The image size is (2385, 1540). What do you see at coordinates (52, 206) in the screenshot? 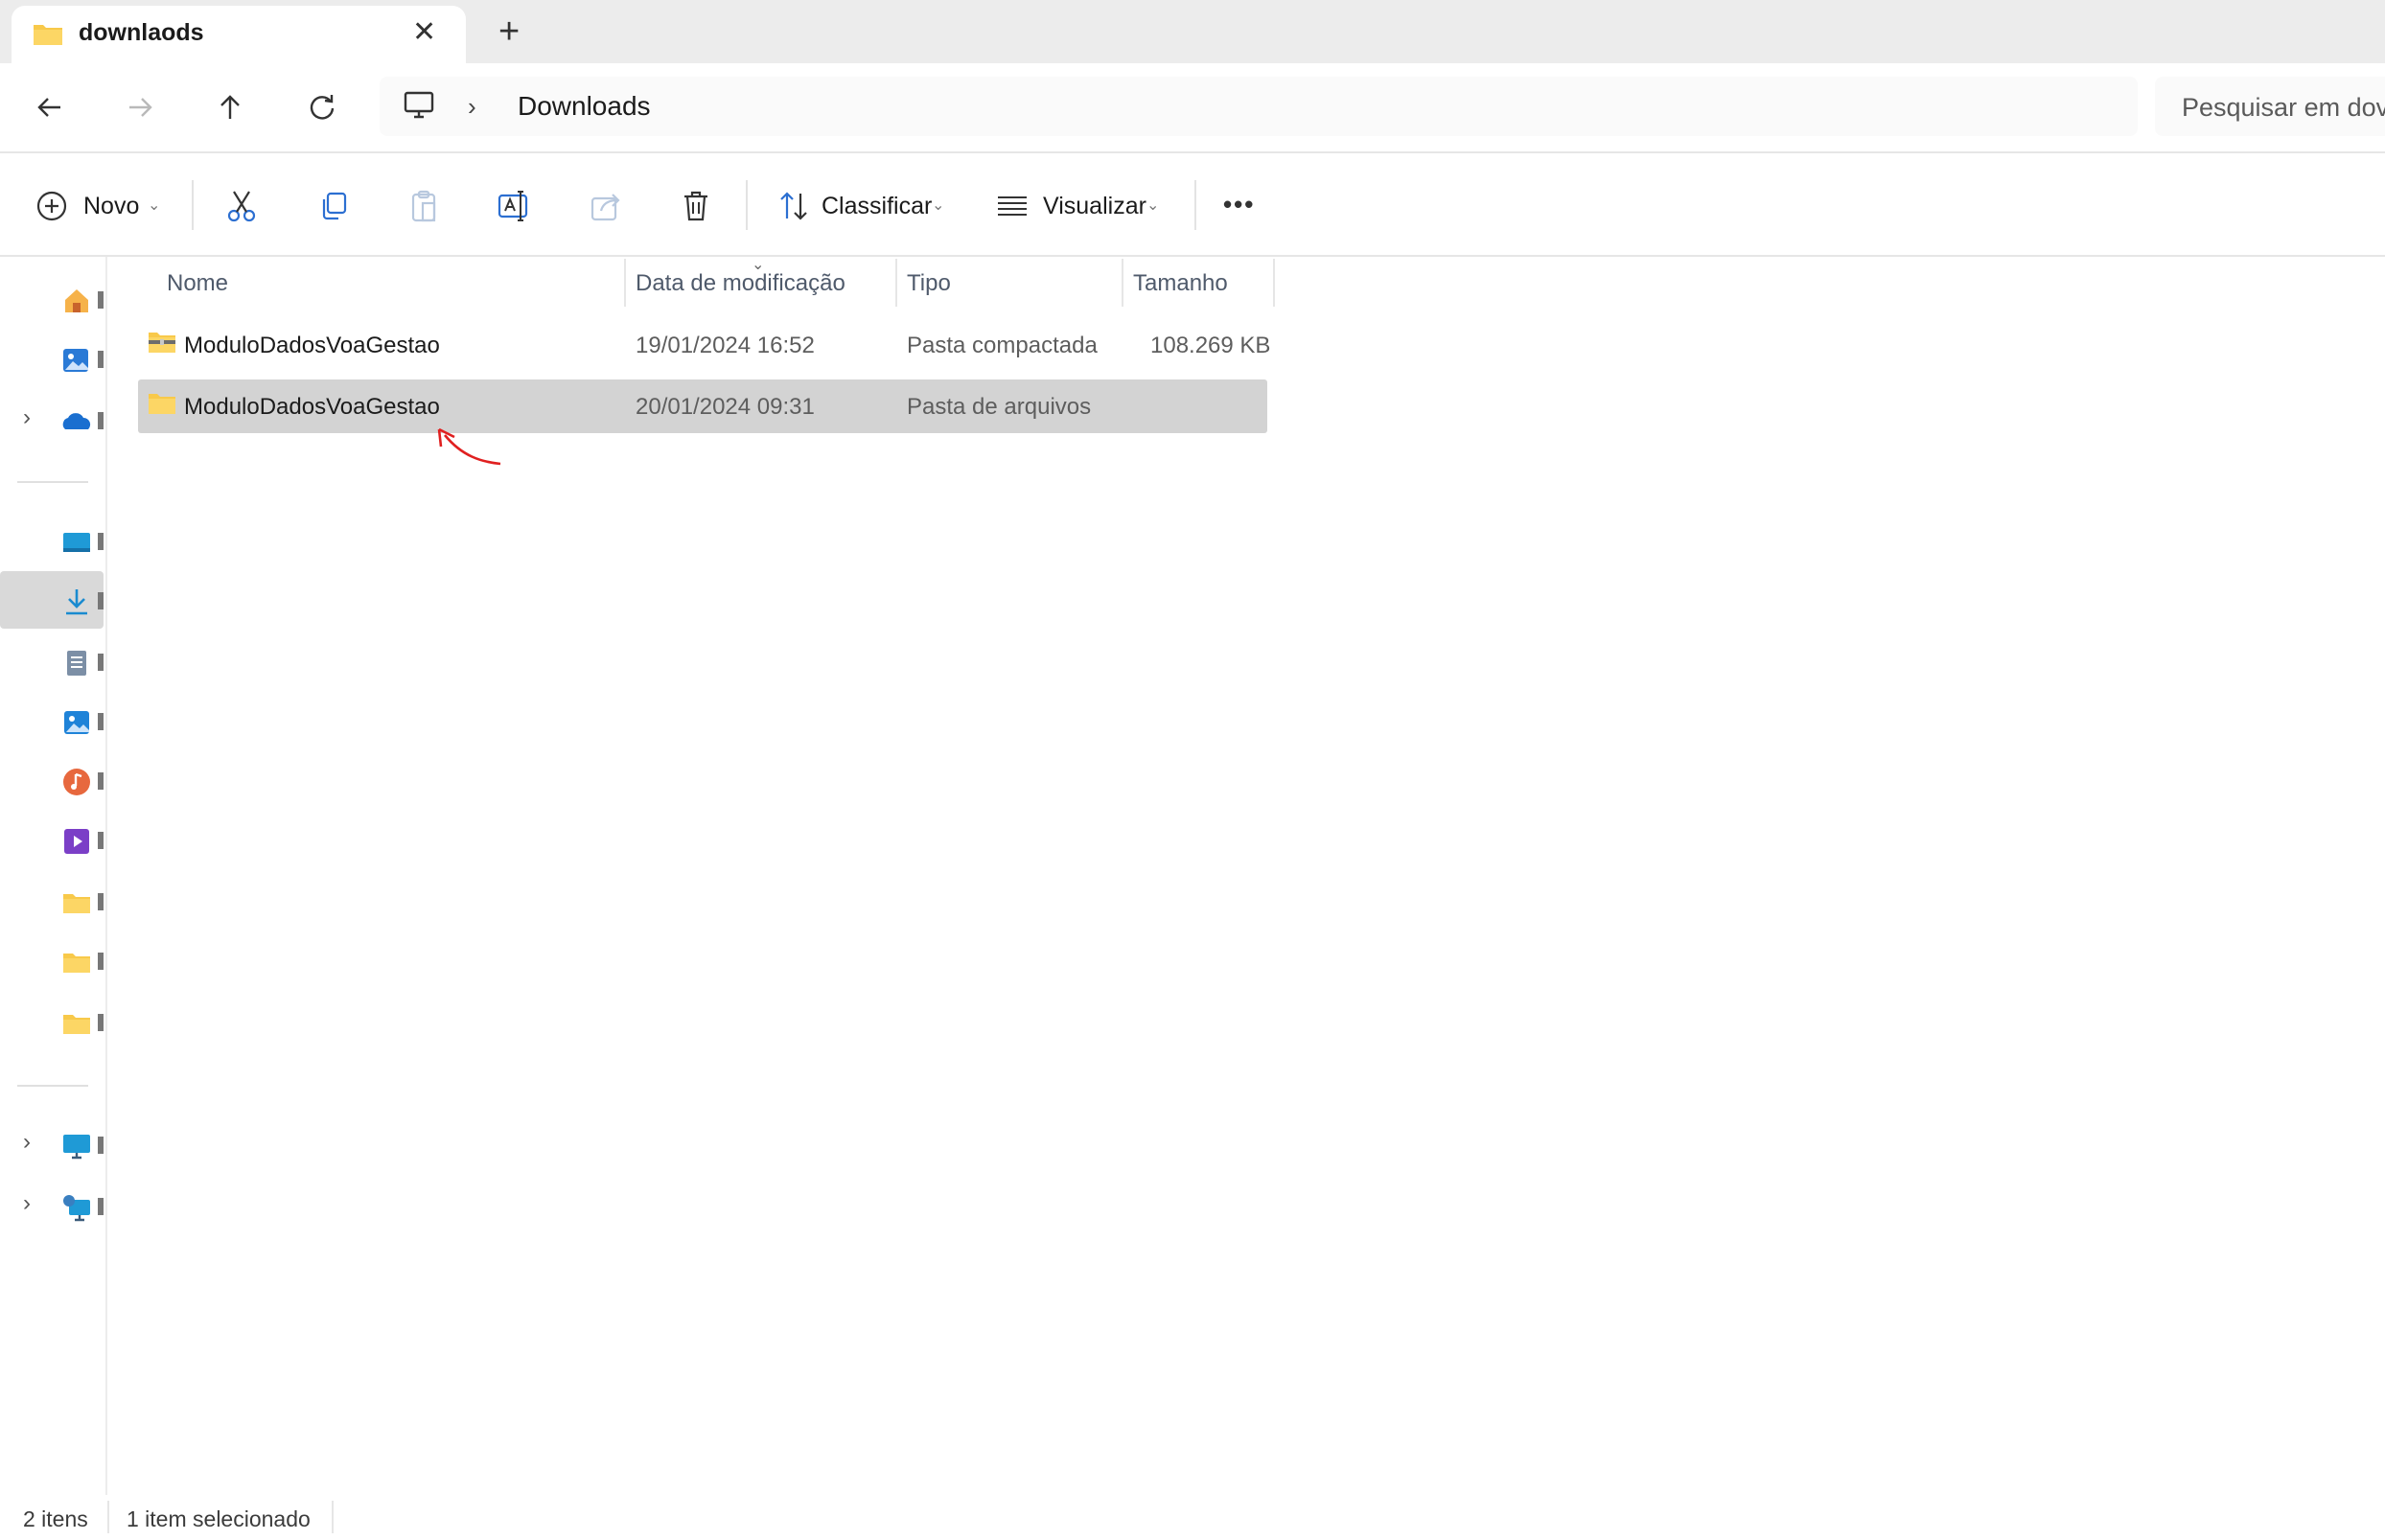
I see `new-icon` at bounding box center [52, 206].